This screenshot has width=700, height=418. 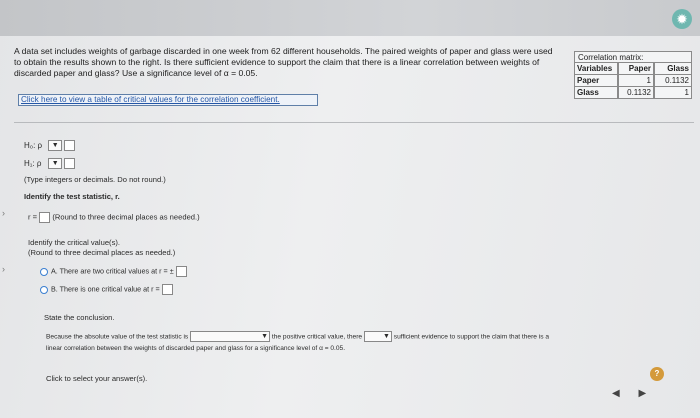 What do you see at coordinates (33, 163) in the screenshot?
I see `h1-label: H₁: ρ` at bounding box center [33, 163].